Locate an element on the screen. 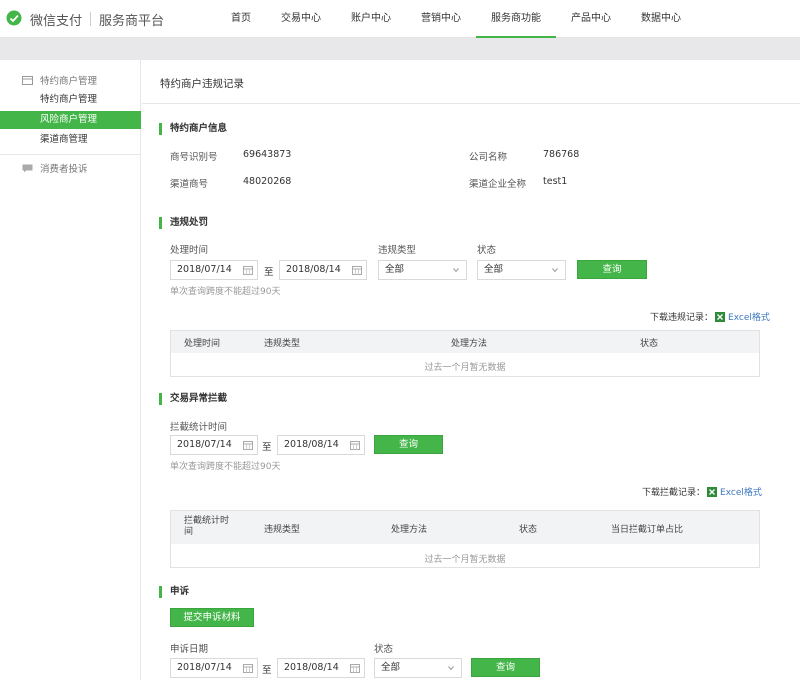  appeal-date-label: 申诉日期 is located at coordinates (189, 649).